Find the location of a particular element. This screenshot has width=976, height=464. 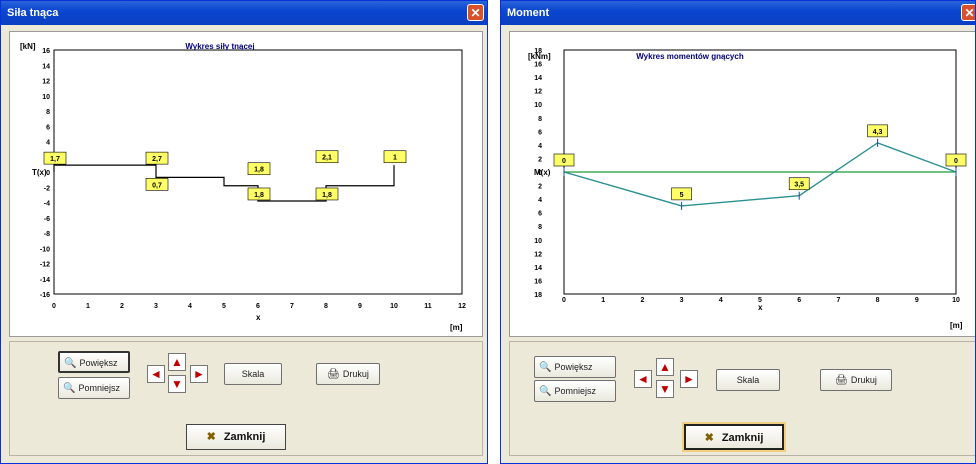

value-label: 1,7 is located at coordinates (55, 159).